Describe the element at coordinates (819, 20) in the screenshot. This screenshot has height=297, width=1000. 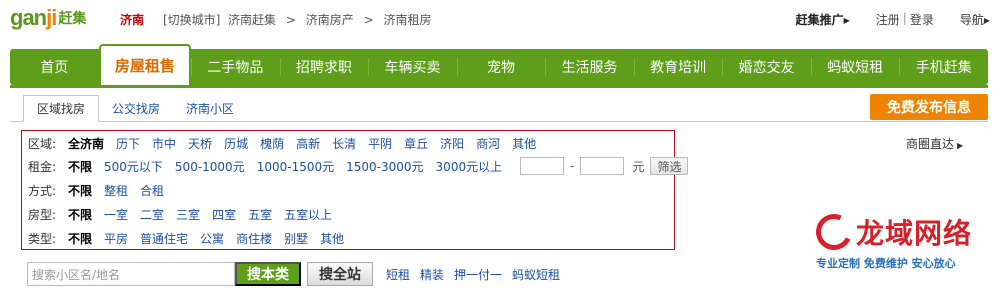
I see `promo-label: 赶集推广` at that location.